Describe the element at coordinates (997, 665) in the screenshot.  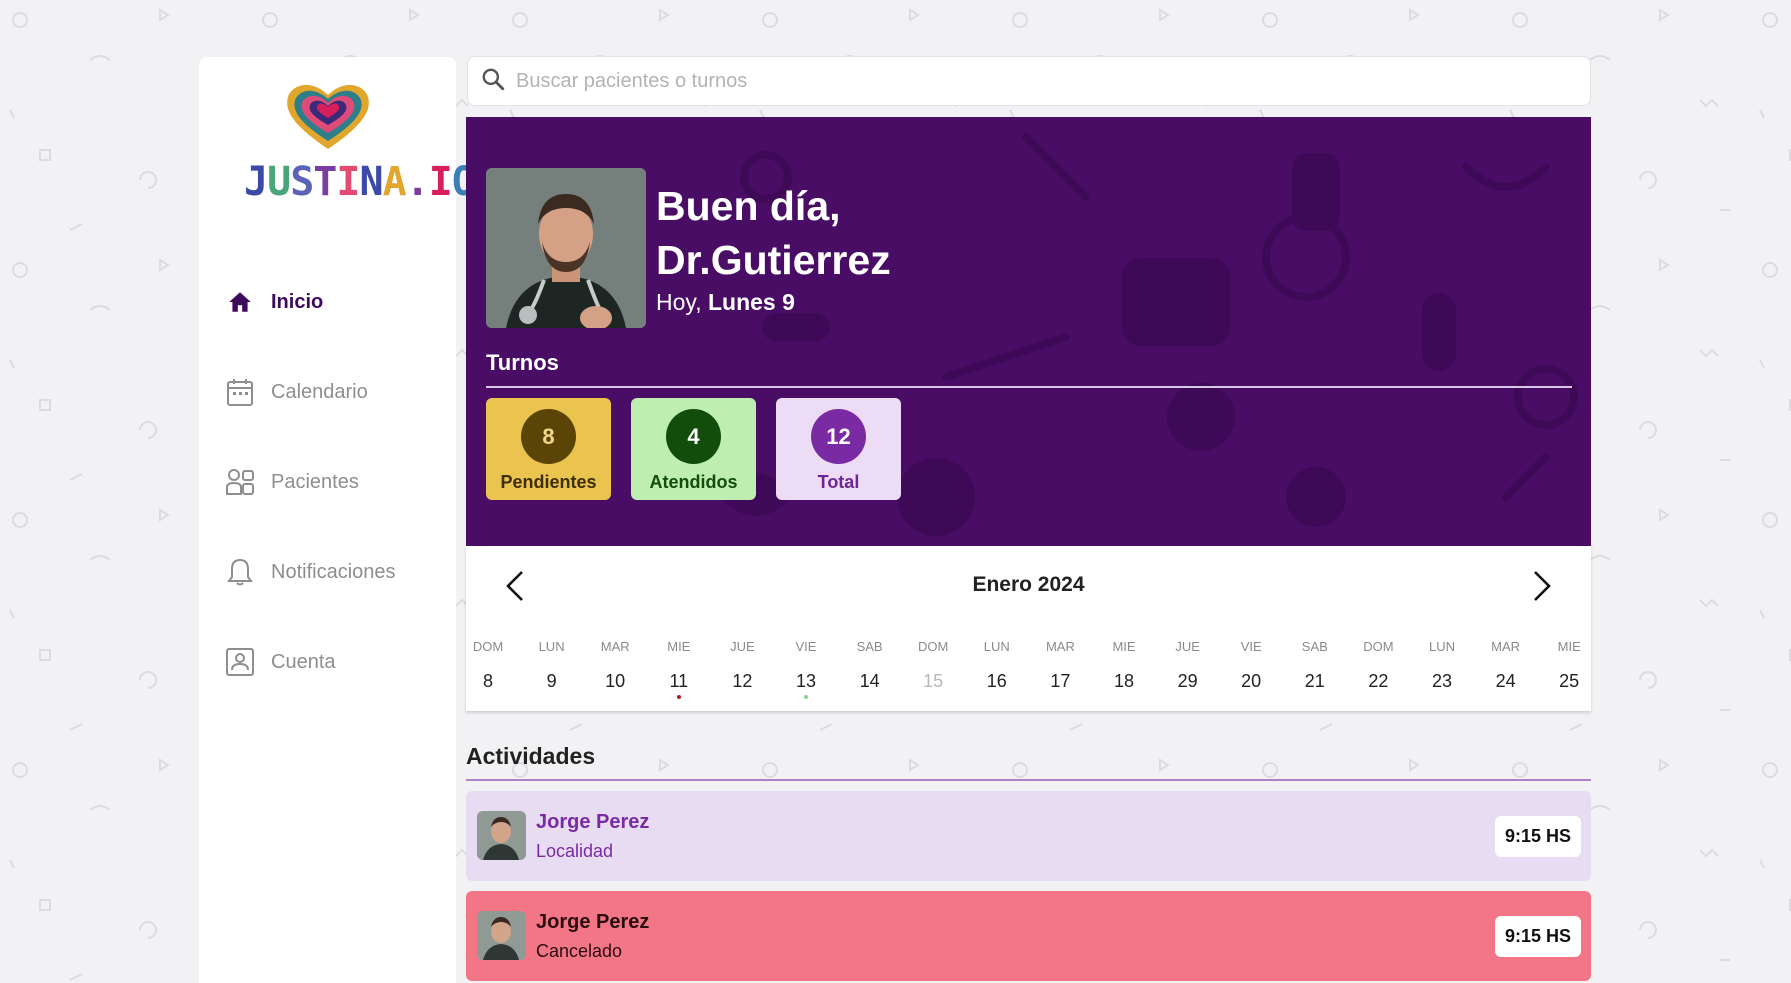
I see `calendar-day: LUN 16` at that location.